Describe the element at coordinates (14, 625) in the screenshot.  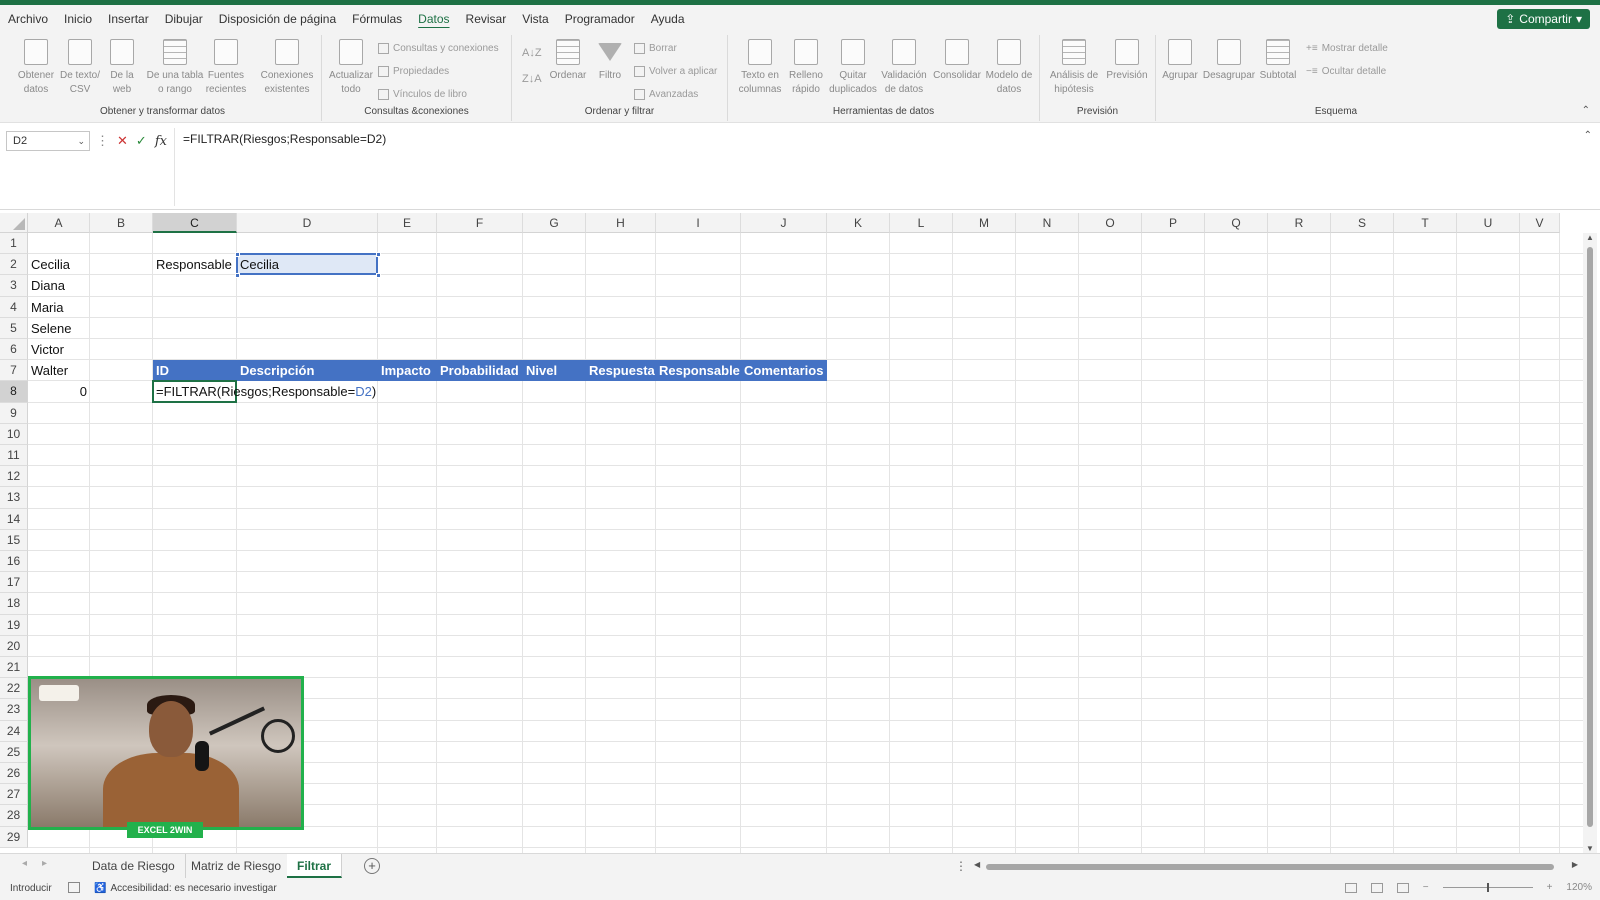
I see `row-header-19: 19` at that location.